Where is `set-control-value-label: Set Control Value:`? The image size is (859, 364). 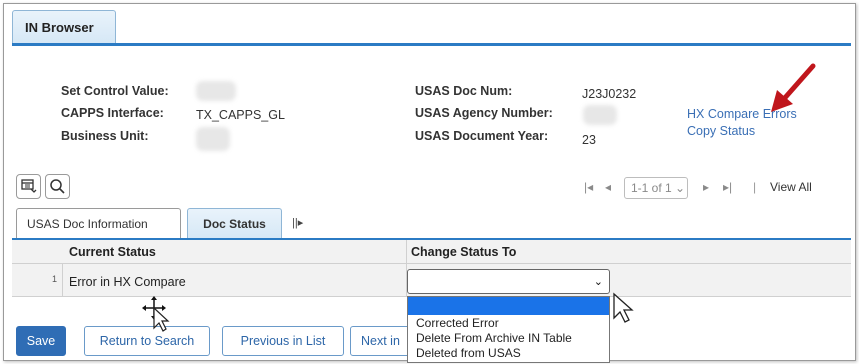
set-control-value-label: Set Control Value: is located at coordinates (115, 91).